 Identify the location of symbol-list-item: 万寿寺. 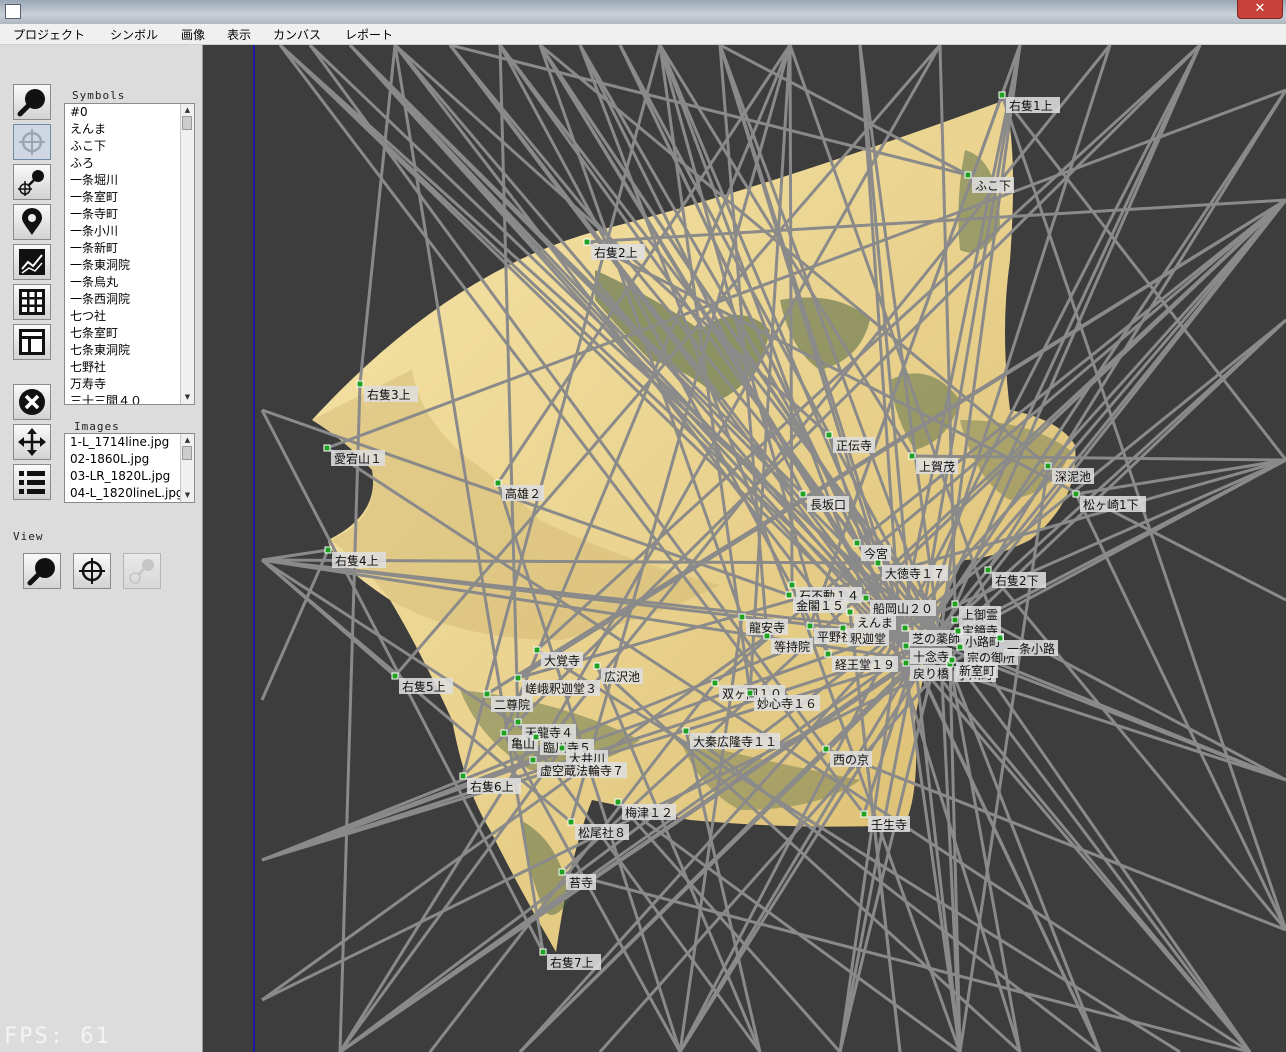
(129, 384).